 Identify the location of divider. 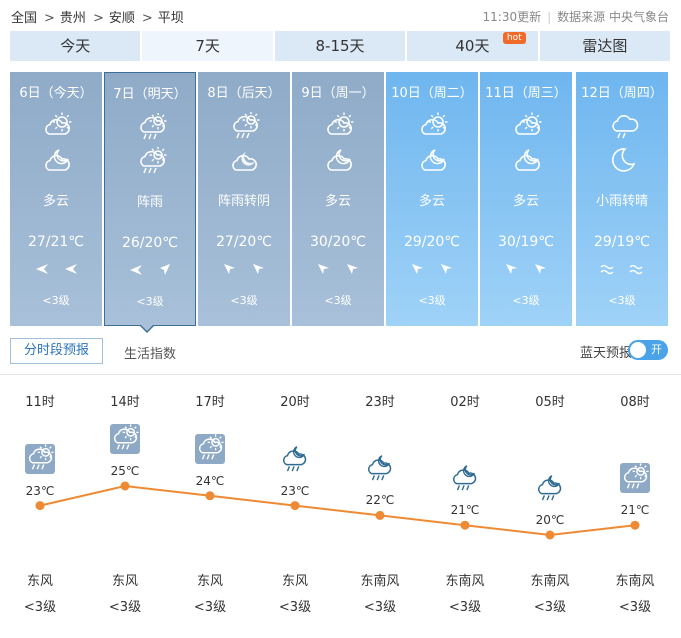
(340, 374).